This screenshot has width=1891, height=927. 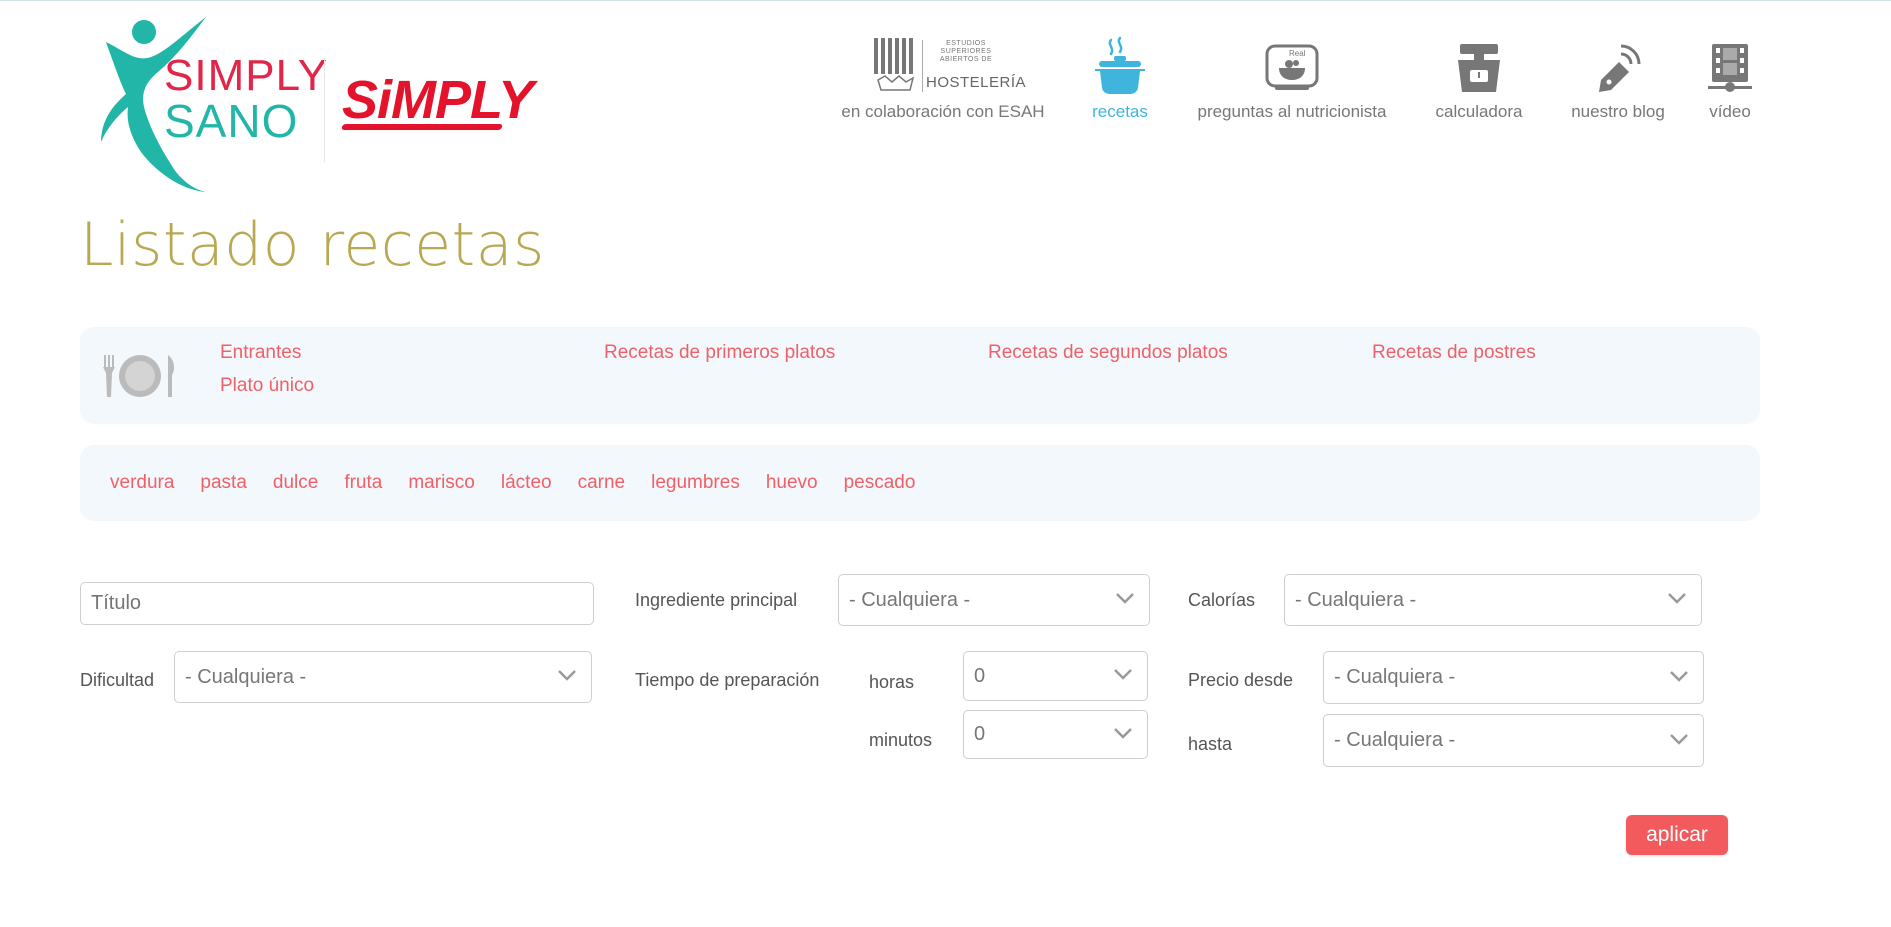 I want to click on nav-calculadora: calculadora, so click(x=1479, y=79).